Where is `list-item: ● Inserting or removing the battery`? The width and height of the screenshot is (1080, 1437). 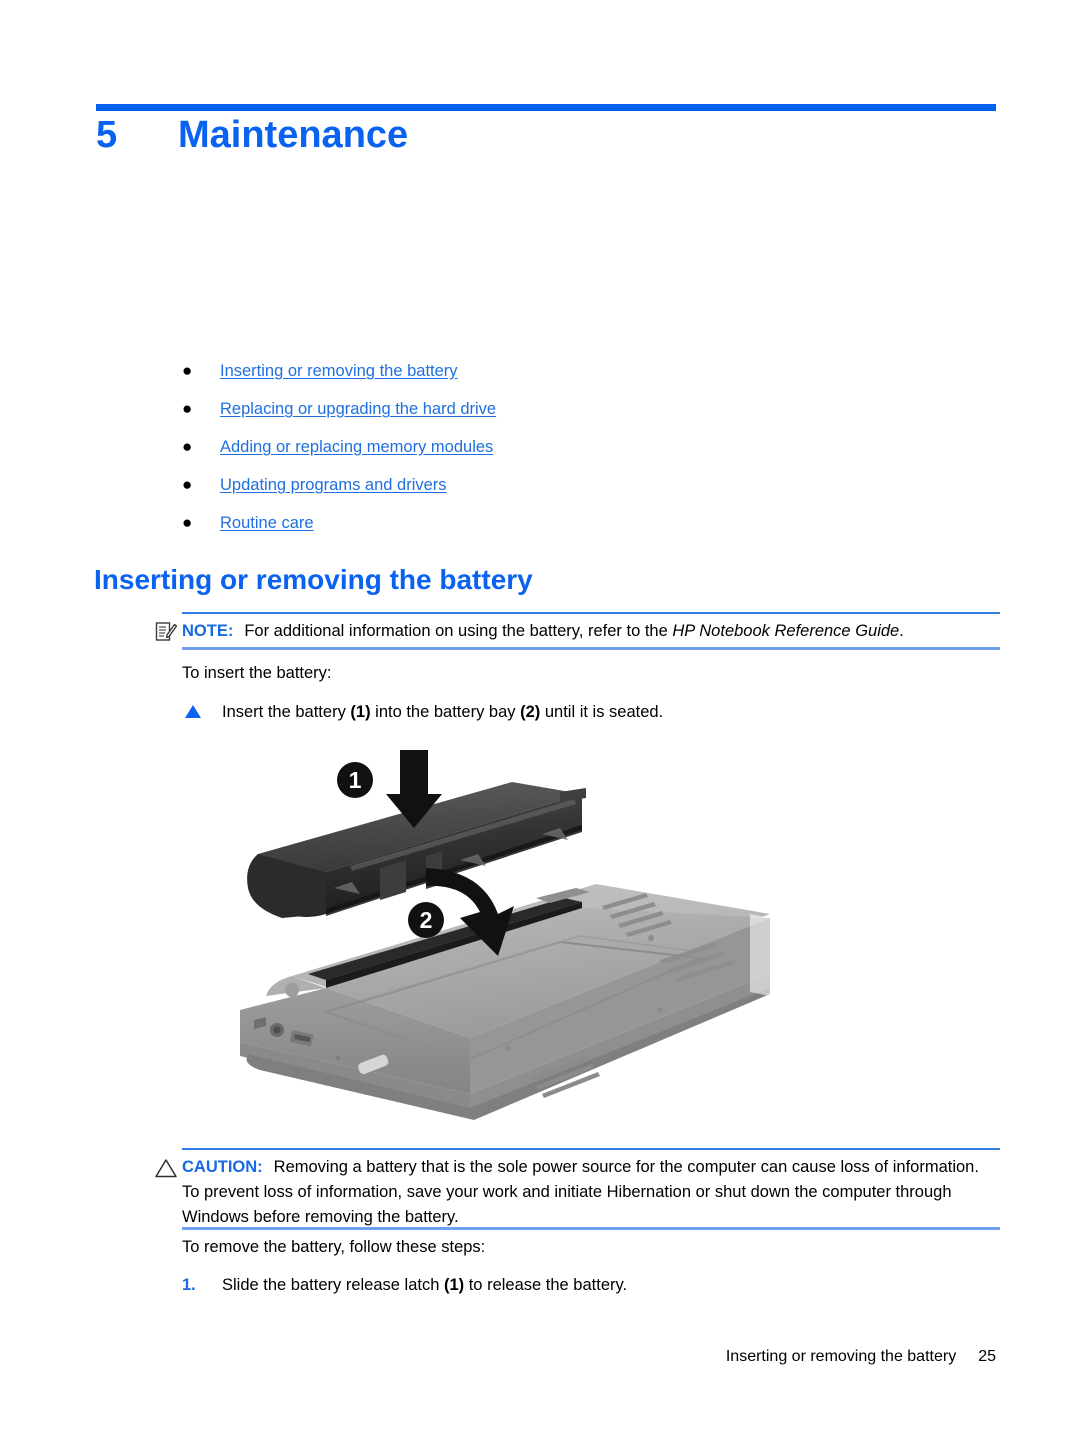
list-item: ● Inserting or removing the battery is located at coordinates (562, 381).